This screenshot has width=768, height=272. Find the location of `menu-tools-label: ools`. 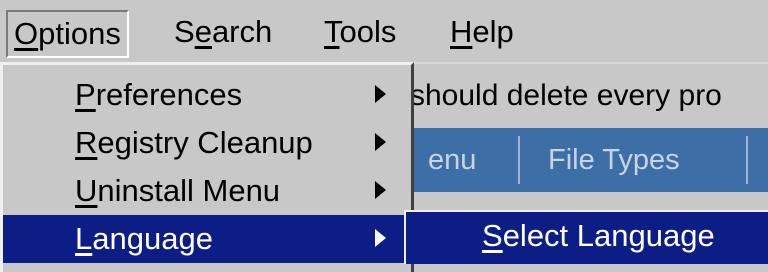

menu-tools-label: ools is located at coordinates (368, 31).